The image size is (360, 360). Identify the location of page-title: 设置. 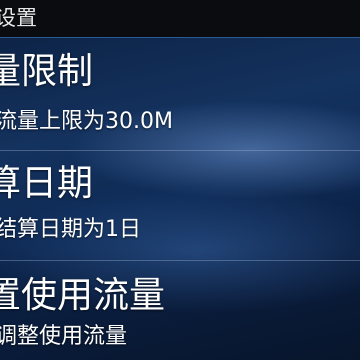
(18, 18).